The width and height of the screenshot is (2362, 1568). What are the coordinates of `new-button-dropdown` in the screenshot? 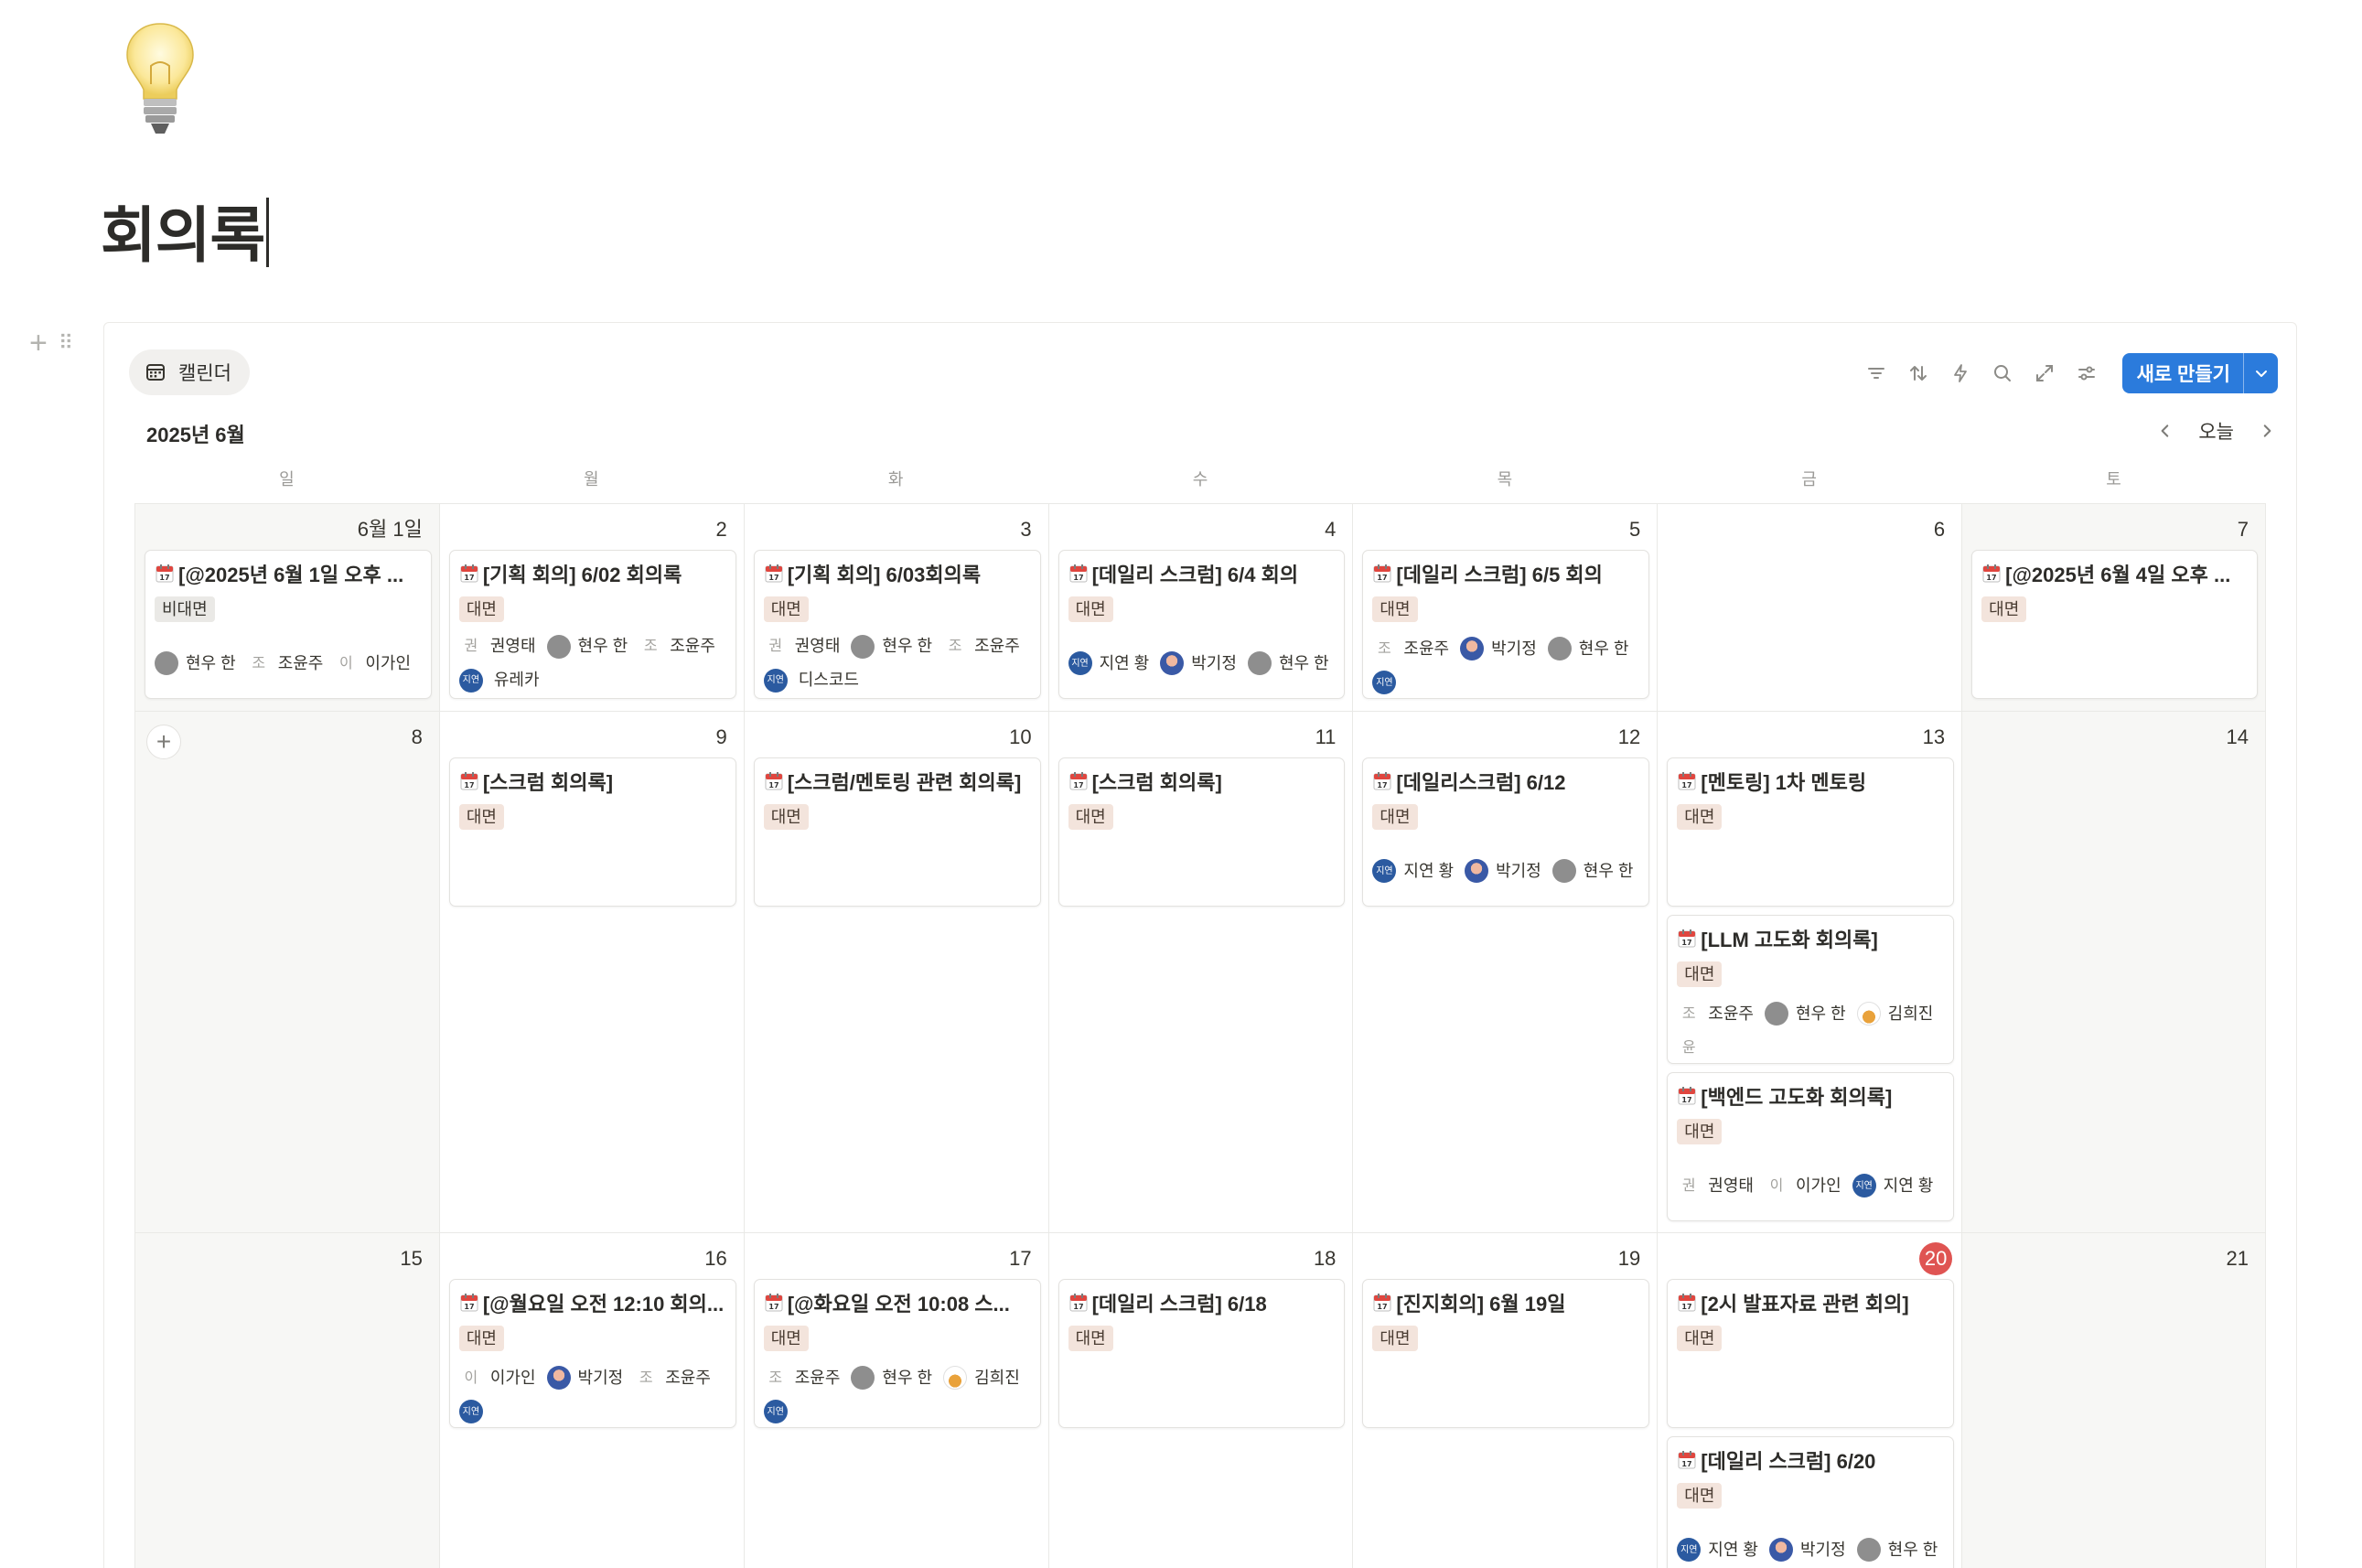 It's located at (2260, 373).